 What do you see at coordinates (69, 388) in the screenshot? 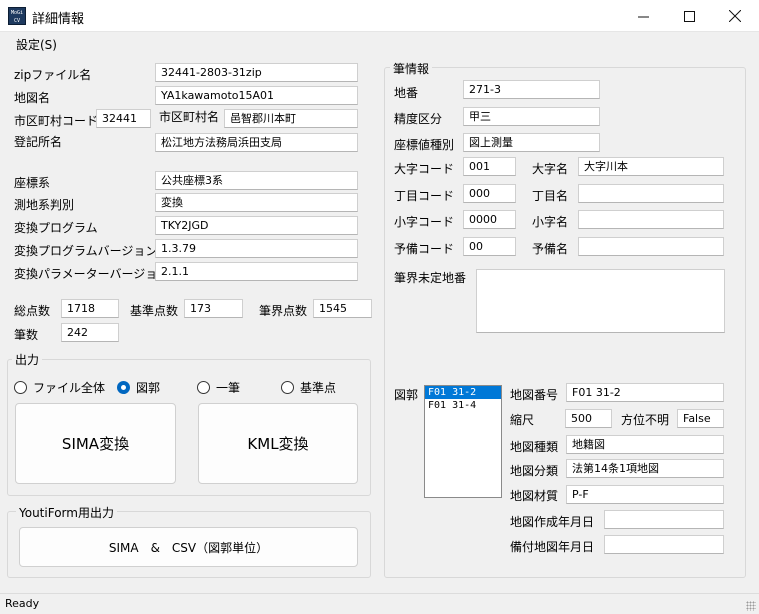
I see `radio-whole-file-label: ファイル全体` at bounding box center [69, 388].